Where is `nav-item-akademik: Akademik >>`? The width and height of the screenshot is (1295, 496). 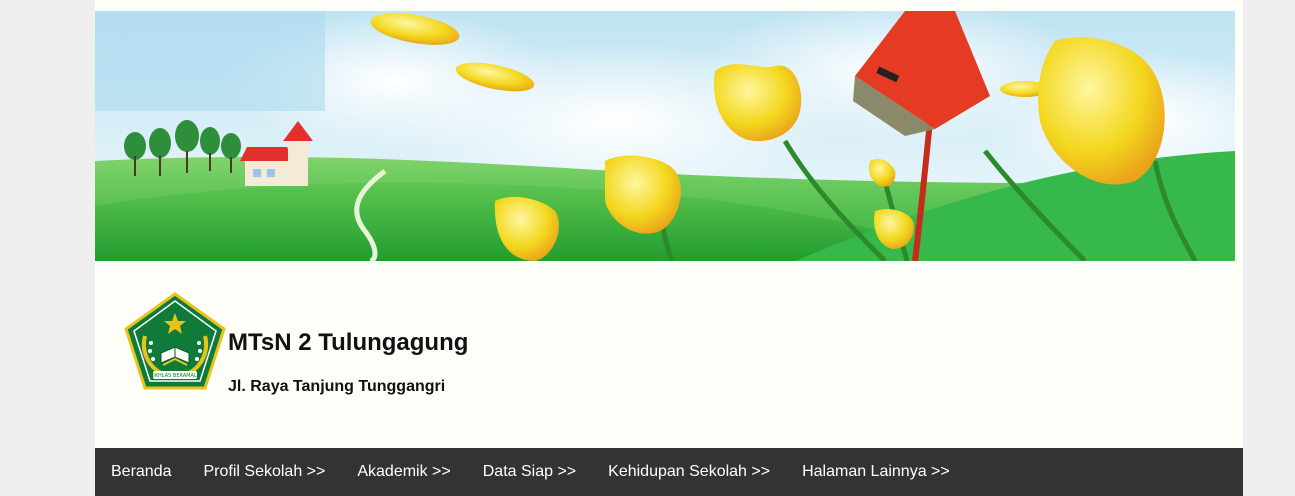
nav-item-akademik: Akademik >> is located at coordinates (403, 472).